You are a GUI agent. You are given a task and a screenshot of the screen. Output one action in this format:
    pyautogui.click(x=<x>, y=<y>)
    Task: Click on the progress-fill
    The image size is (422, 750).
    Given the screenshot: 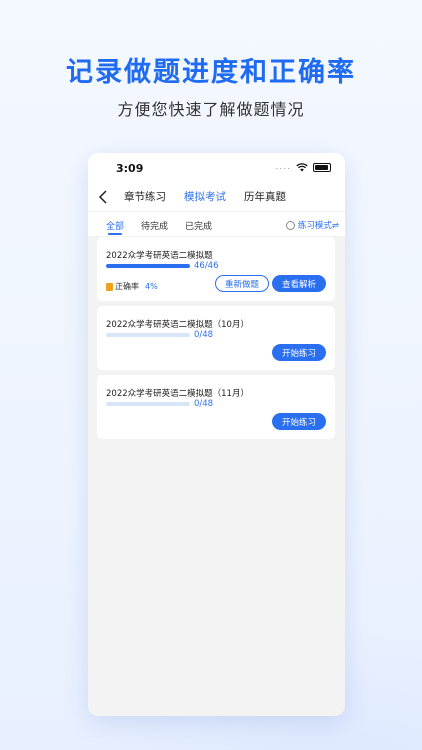 What is the action you would take?
    pyautogui.click(x=148, y=266)
    